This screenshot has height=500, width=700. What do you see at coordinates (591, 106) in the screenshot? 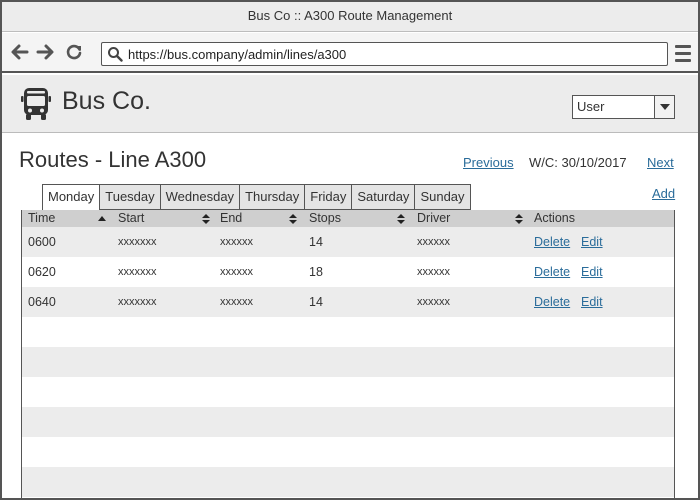
I see `user-dropdown-value: User` at bounding box center [591, 106].